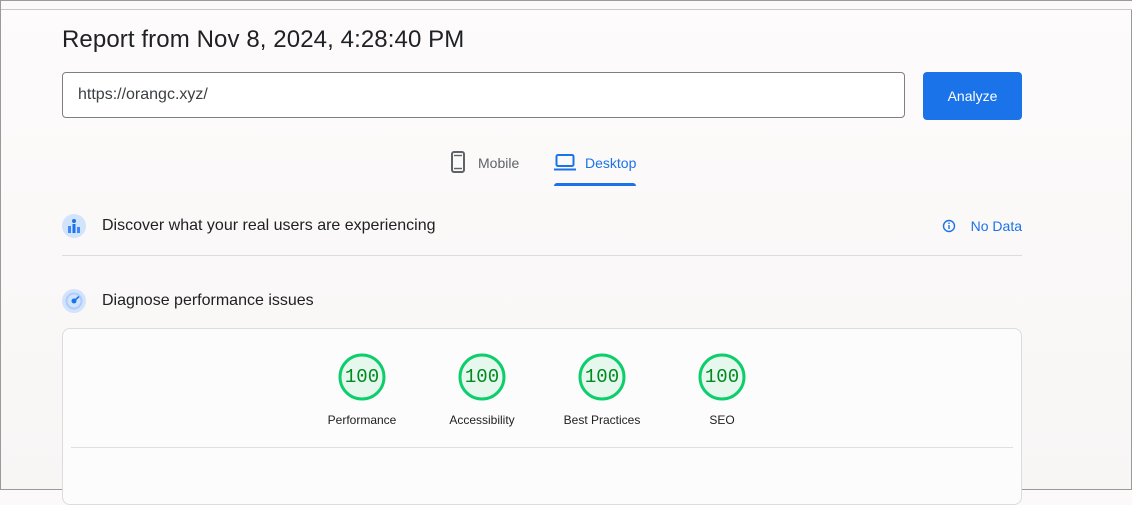 The image size is (1132, 505). Describe the element at coordinates (542, 301) in the screenshot. I see `lab-data-section: Diagnose performance issues` at that location.